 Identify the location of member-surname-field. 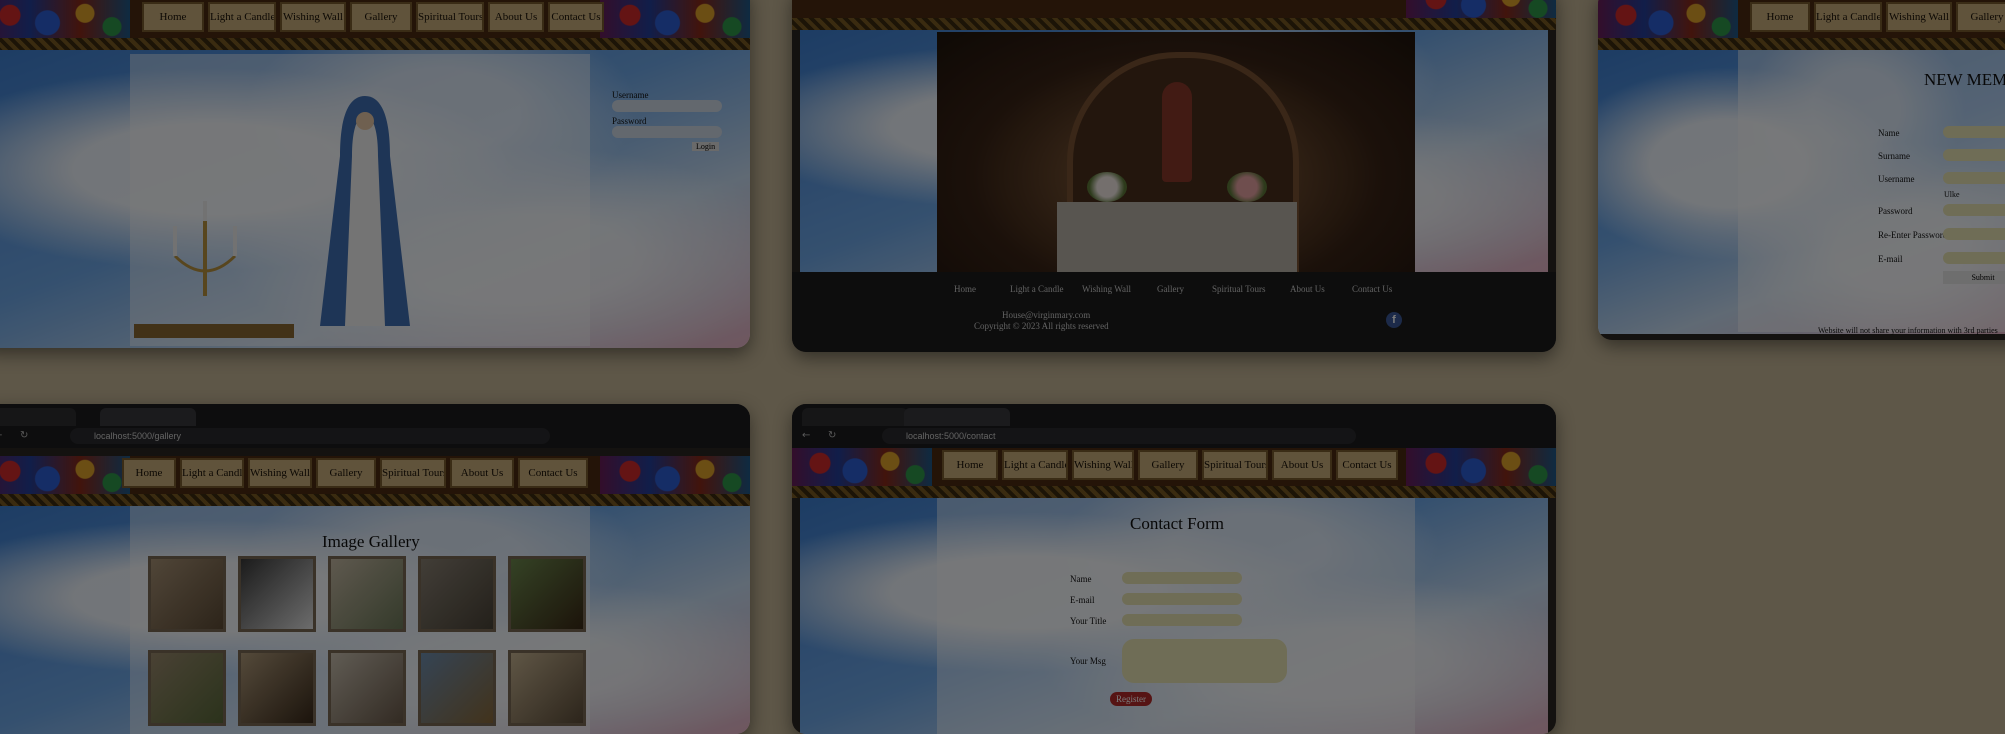
(1974, 155).